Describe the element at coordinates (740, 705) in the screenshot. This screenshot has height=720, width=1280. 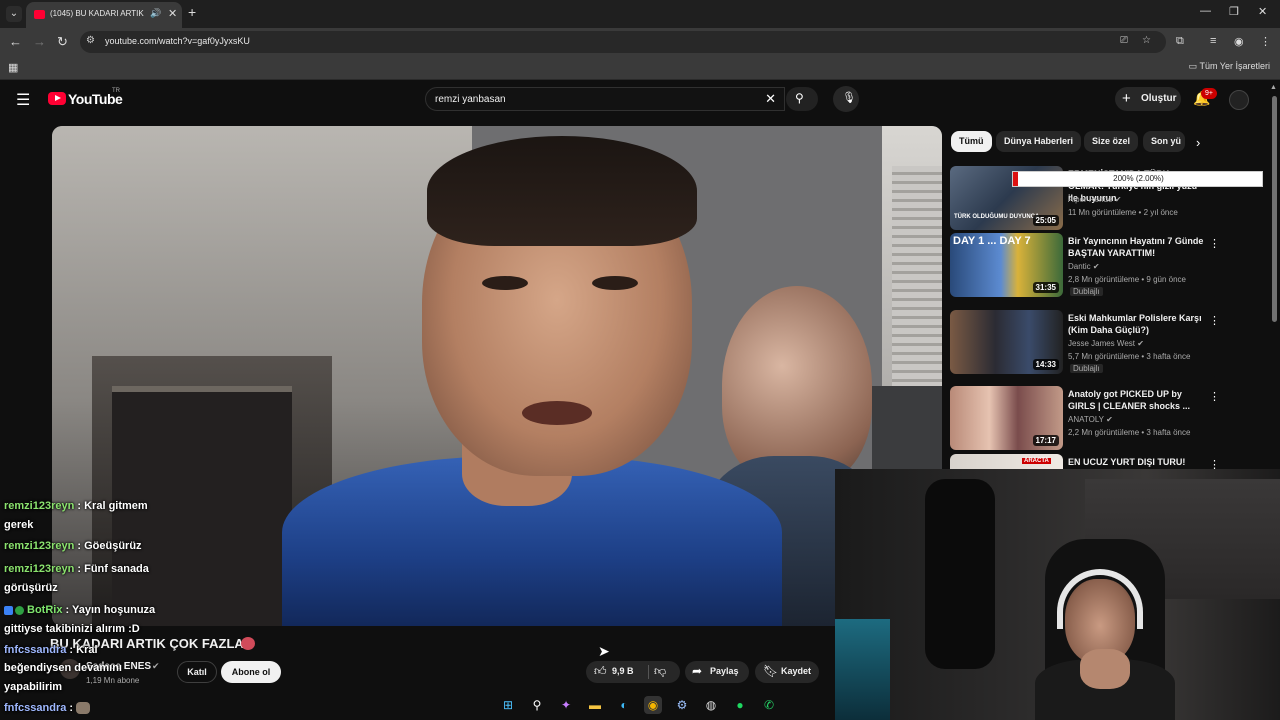
I see `spotify-icon: ●` at that location.